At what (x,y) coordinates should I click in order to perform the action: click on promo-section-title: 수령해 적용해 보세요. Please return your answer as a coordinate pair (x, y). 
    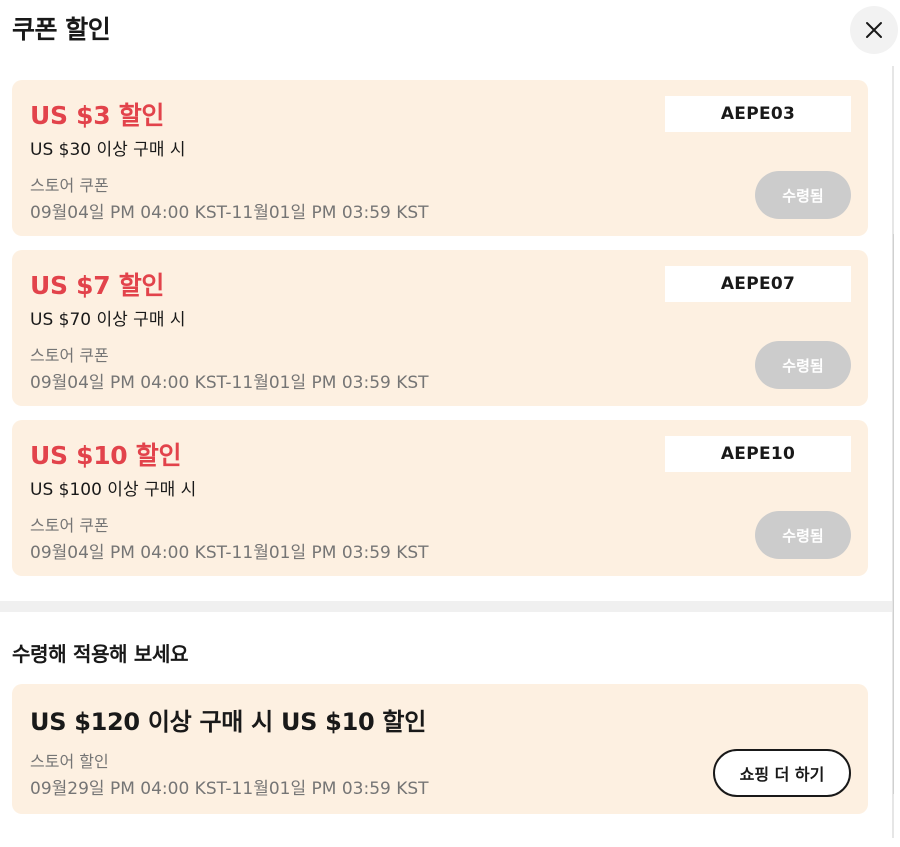
    Looking at the image, I should click on (100, 654).